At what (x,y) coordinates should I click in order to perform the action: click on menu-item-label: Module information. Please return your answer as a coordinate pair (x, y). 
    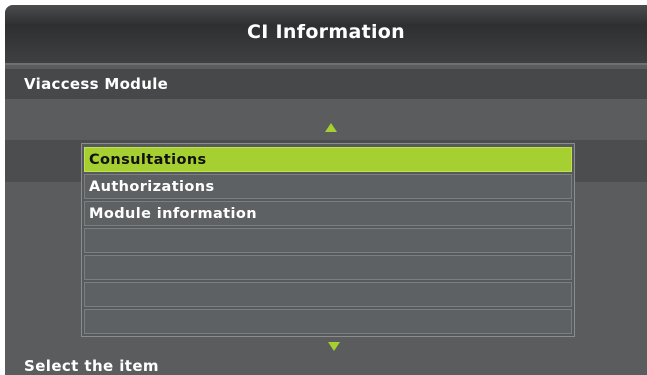
    Looking at the image, I should click on (173, 214).